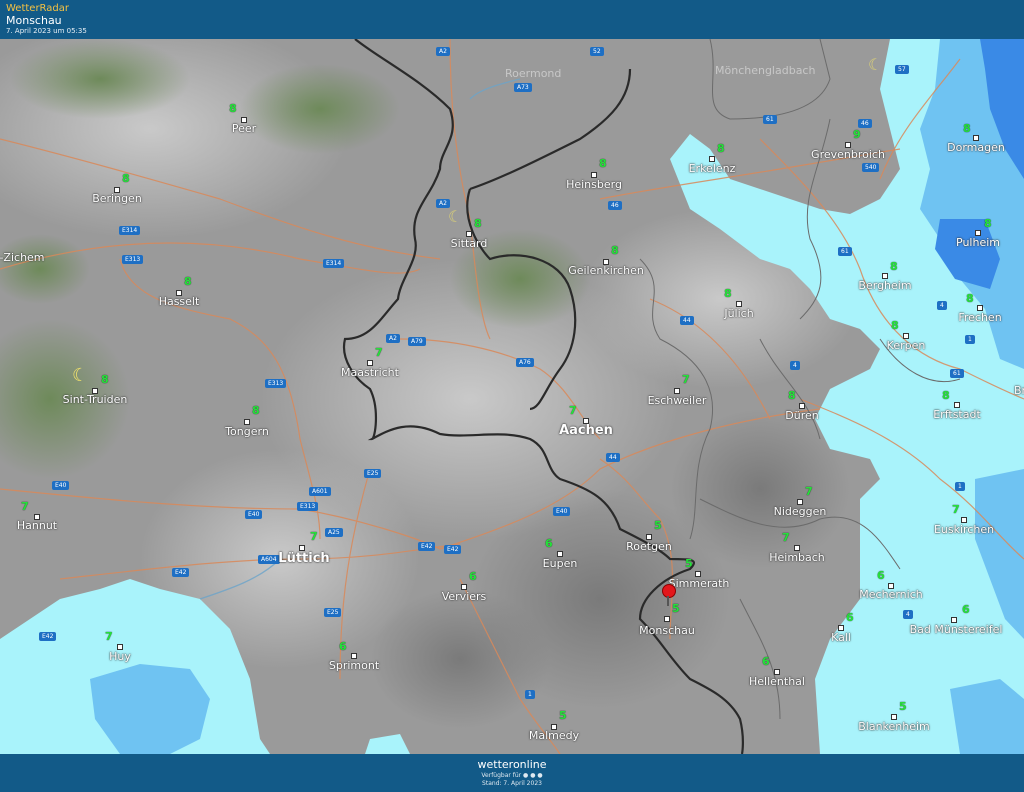 The height and width of the screenshot is (792, 1024). I want to click on availability-text: Verfügbar für ● ● ●, so click(512, 775).